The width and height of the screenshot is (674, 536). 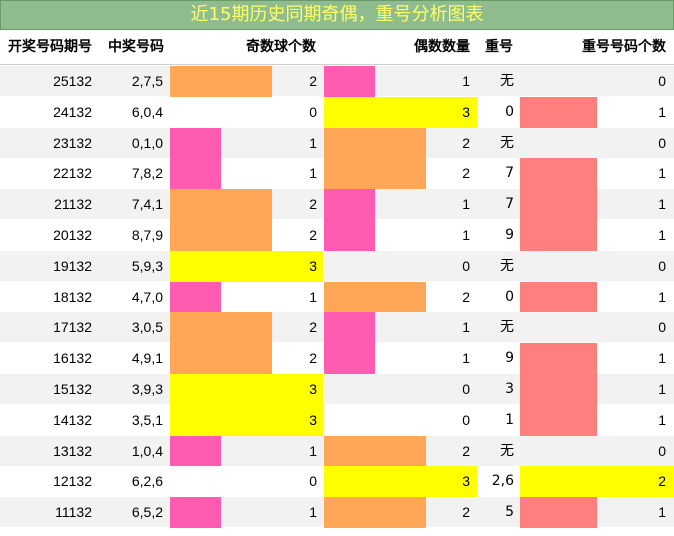 I want to click on header-repeat: 重号, so click(x=499, y=47).